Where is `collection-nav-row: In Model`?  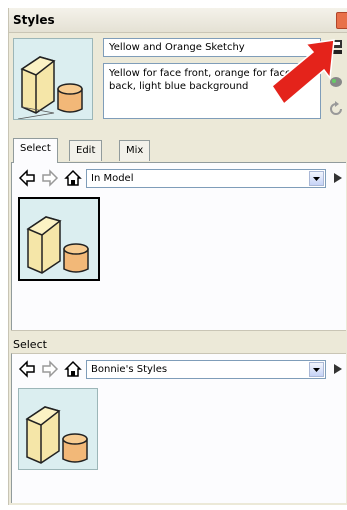 collection-nav-row: In Model is located at coordinates (179, 178).